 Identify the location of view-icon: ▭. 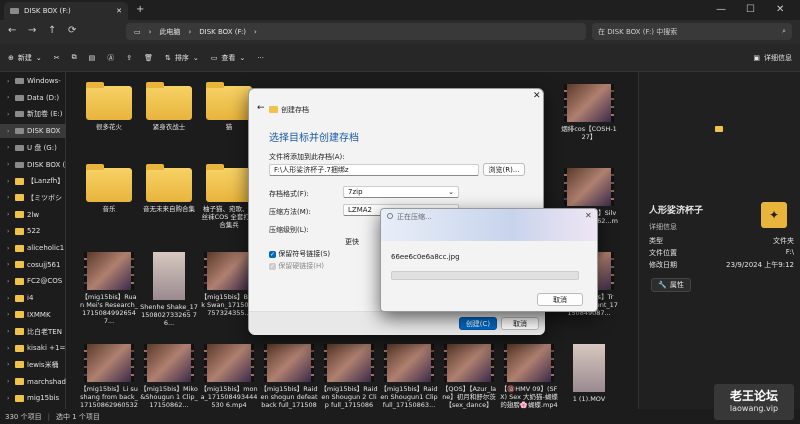
(214, 57).